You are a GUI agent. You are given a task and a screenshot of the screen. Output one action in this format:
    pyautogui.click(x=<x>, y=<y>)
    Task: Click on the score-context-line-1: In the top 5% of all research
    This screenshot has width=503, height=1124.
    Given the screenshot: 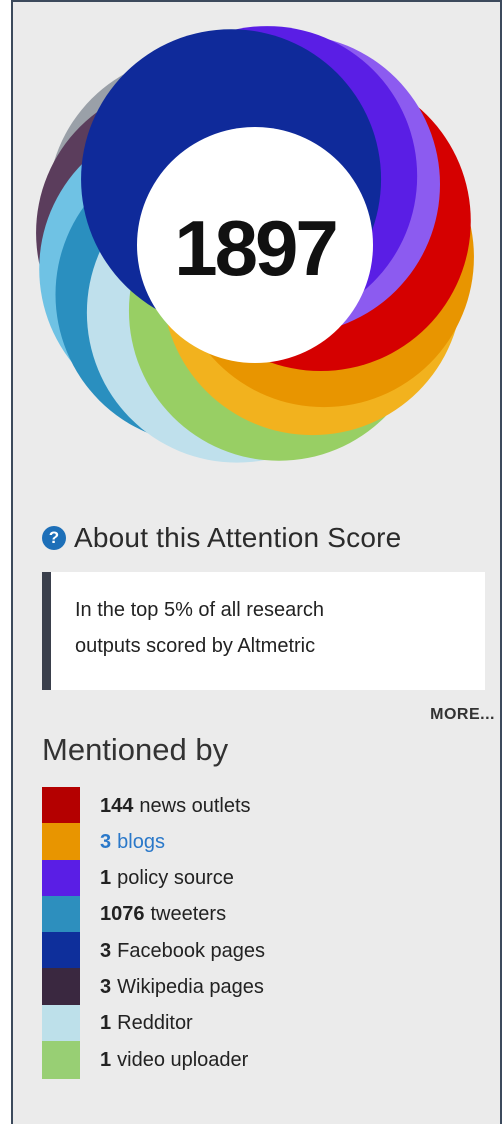 What is the action you would take?
    pyautogui.click(x=200, y=610)
    